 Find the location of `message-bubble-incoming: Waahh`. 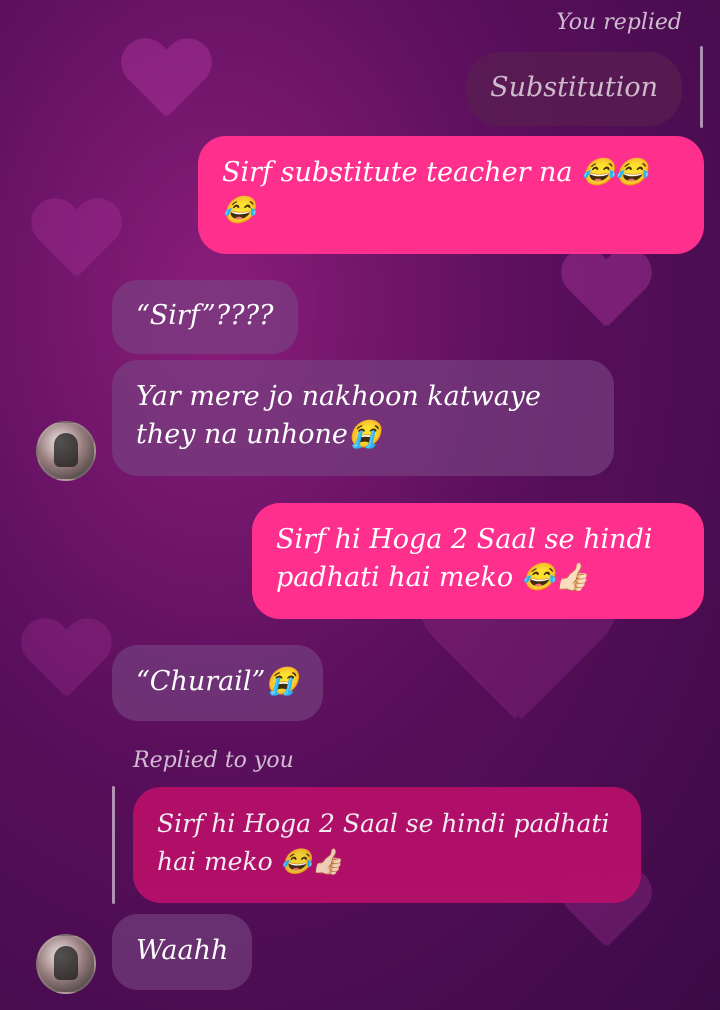

message-bubble-incoming: Waahh is located at coordinates (182, 952).